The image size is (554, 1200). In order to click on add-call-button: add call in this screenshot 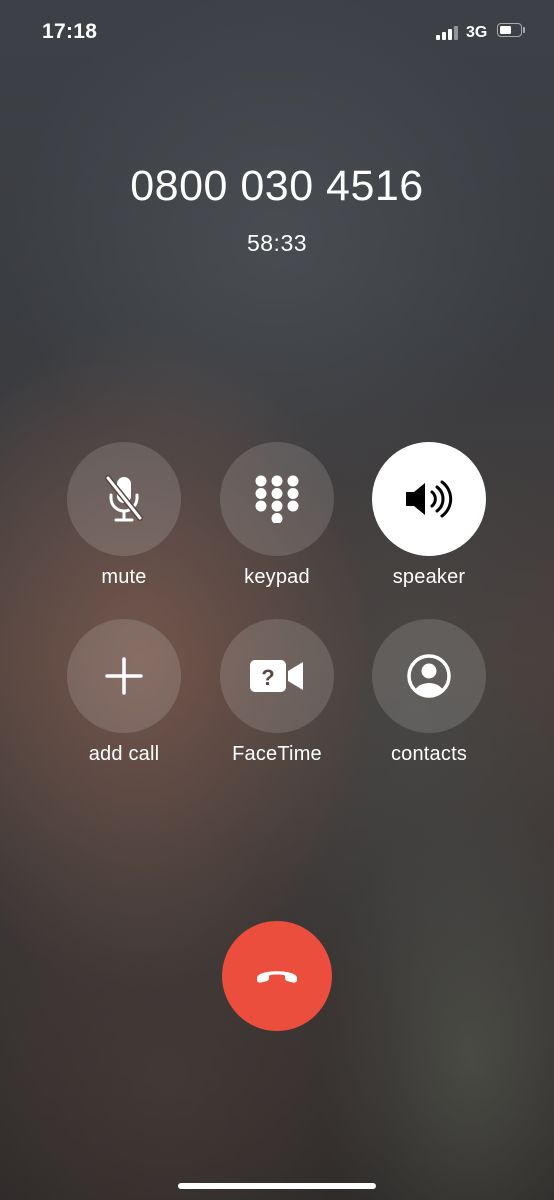, I will do `click(124, 692)`.